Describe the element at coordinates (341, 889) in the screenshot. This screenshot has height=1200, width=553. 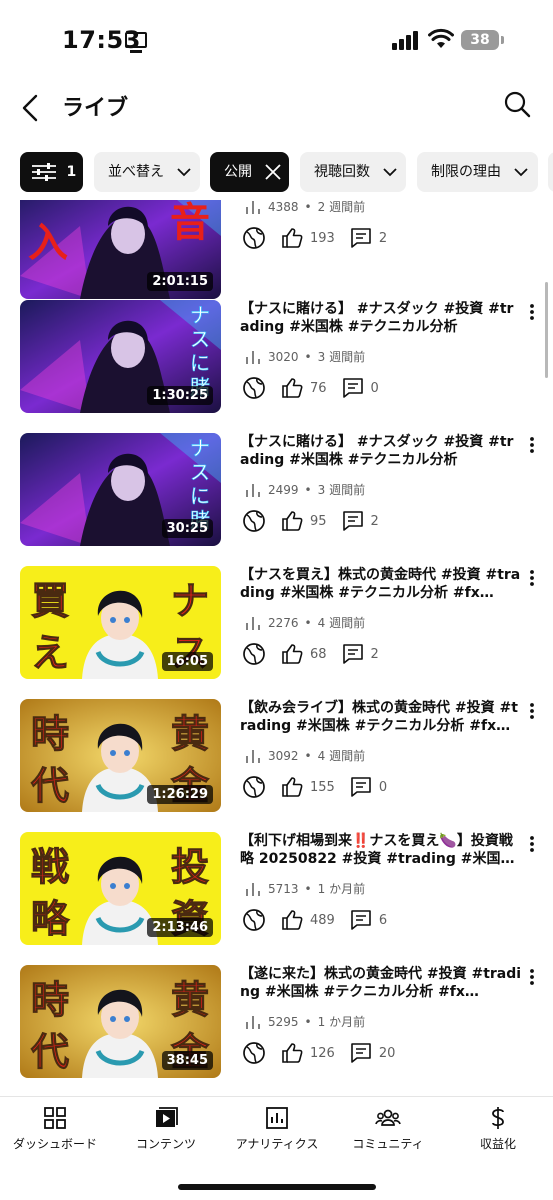
I see `video-age: 1 か月前` at that location.